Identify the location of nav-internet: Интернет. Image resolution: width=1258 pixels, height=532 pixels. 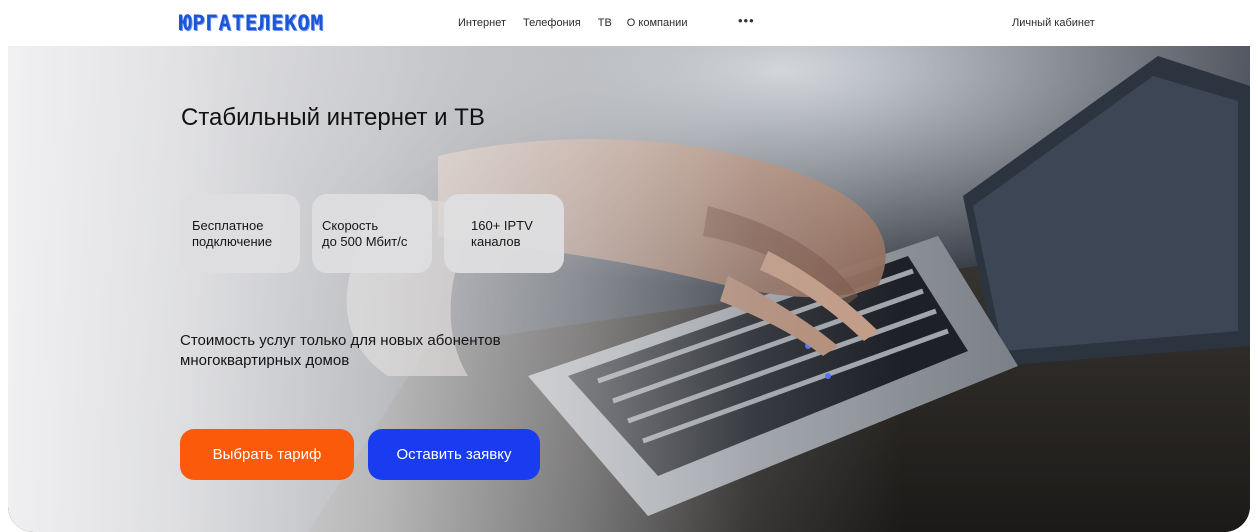
(482, 23).